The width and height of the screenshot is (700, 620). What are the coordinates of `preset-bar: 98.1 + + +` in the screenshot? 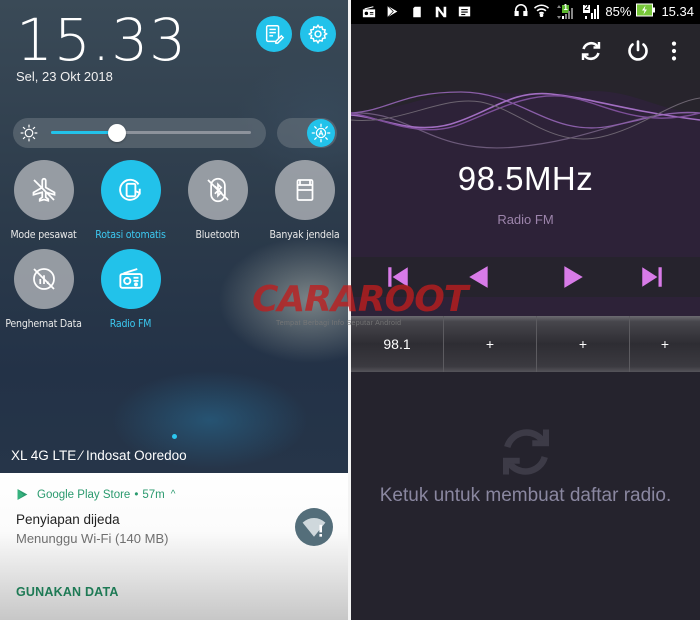 It's located at (525, 344).